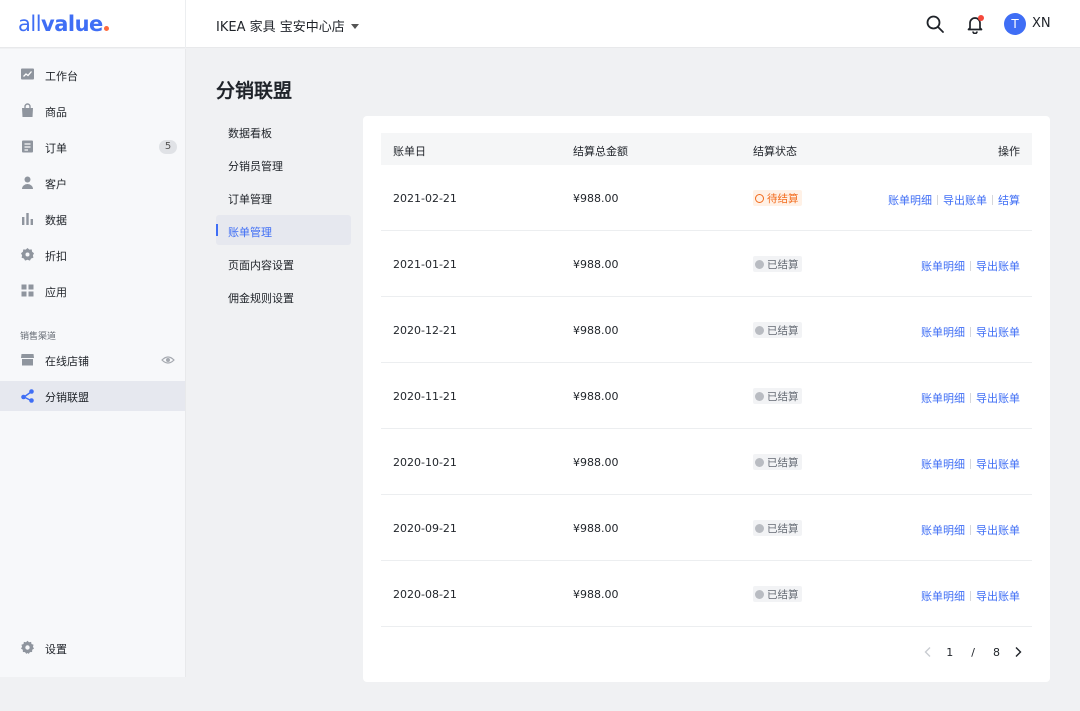  Describe the element at coordinates (27, 647) in the screenshot. I see `gear-icon` at that location.